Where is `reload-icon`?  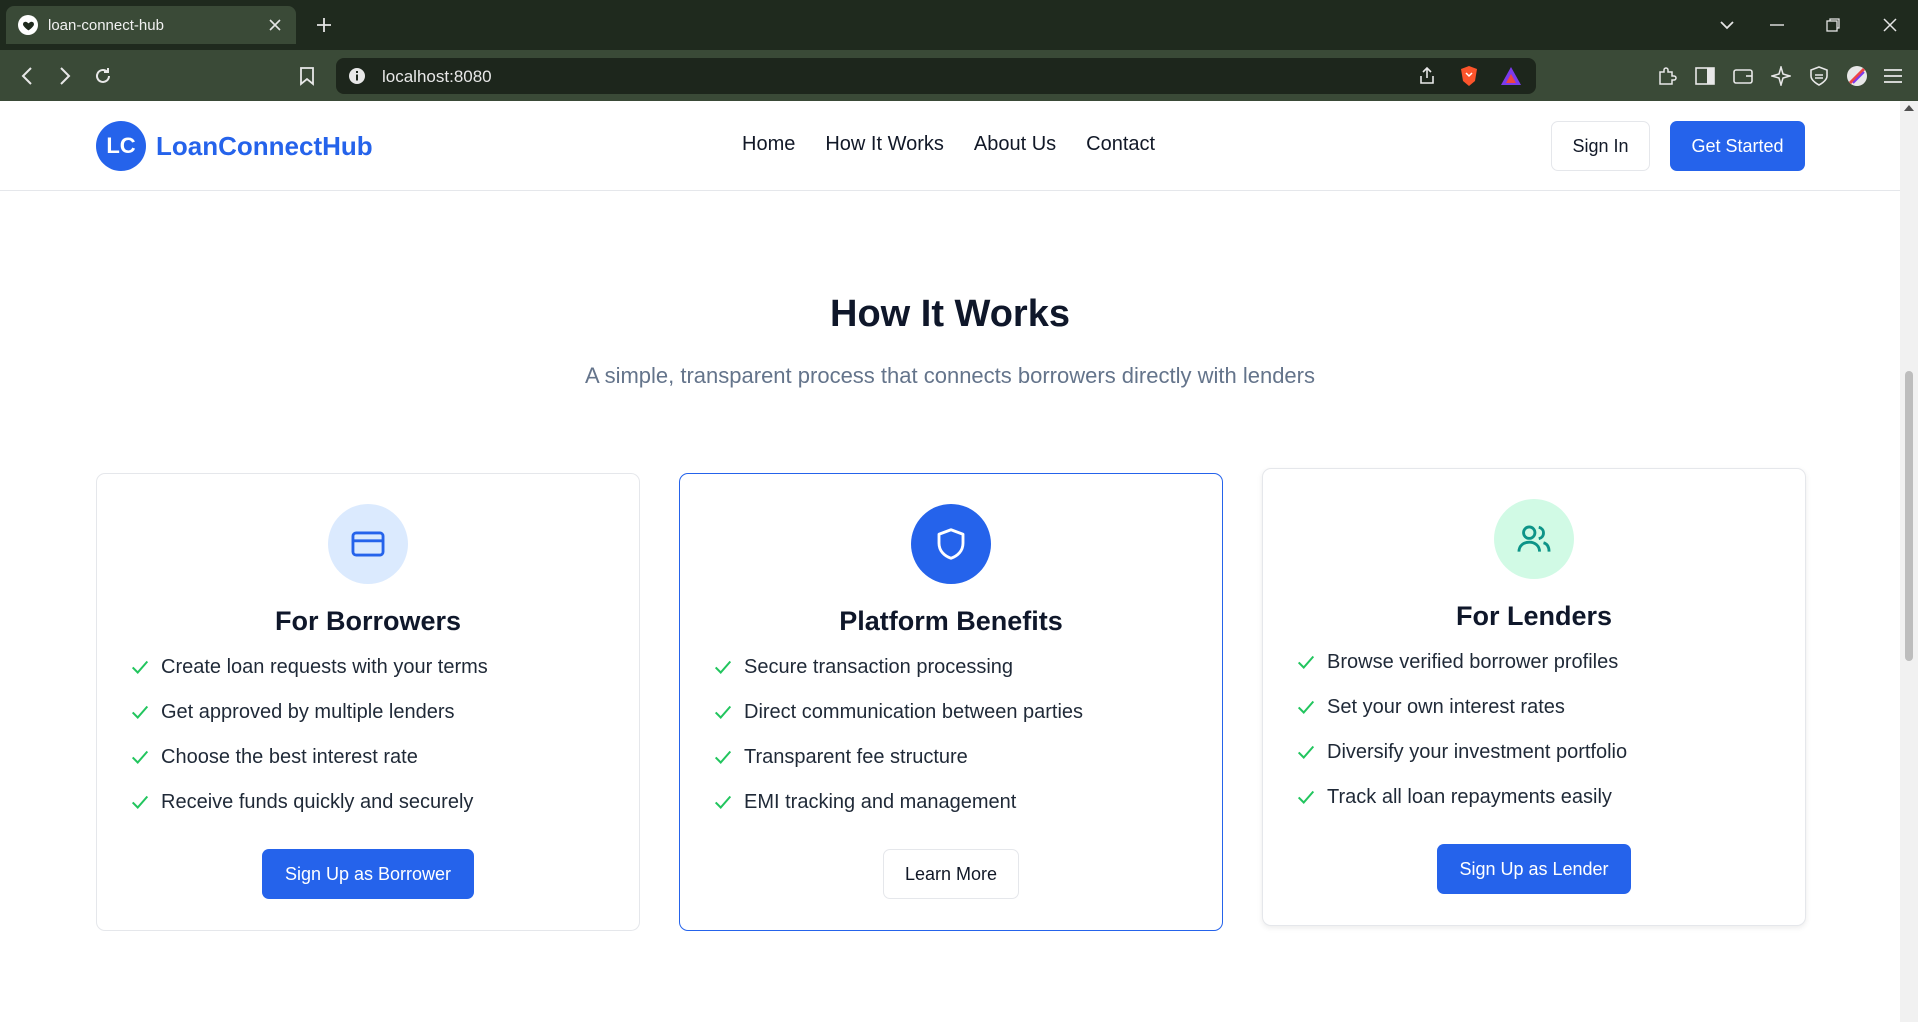 reload-icon is located at coordinates (103, 76).